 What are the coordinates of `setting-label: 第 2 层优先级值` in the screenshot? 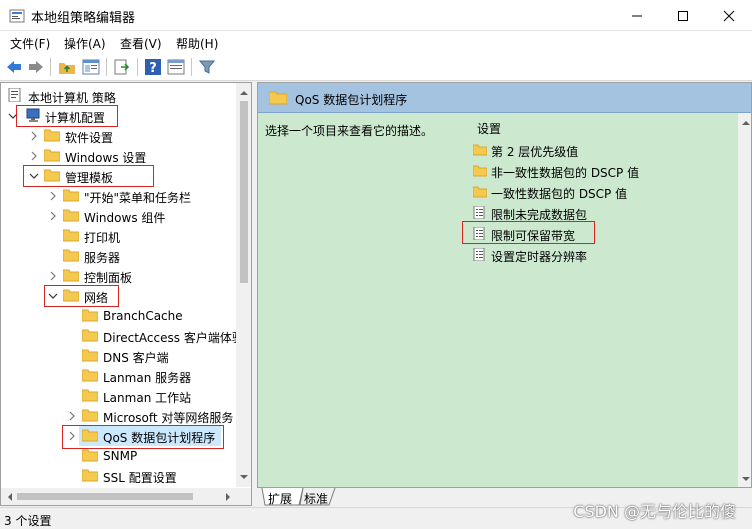 It's located at (535, 152).